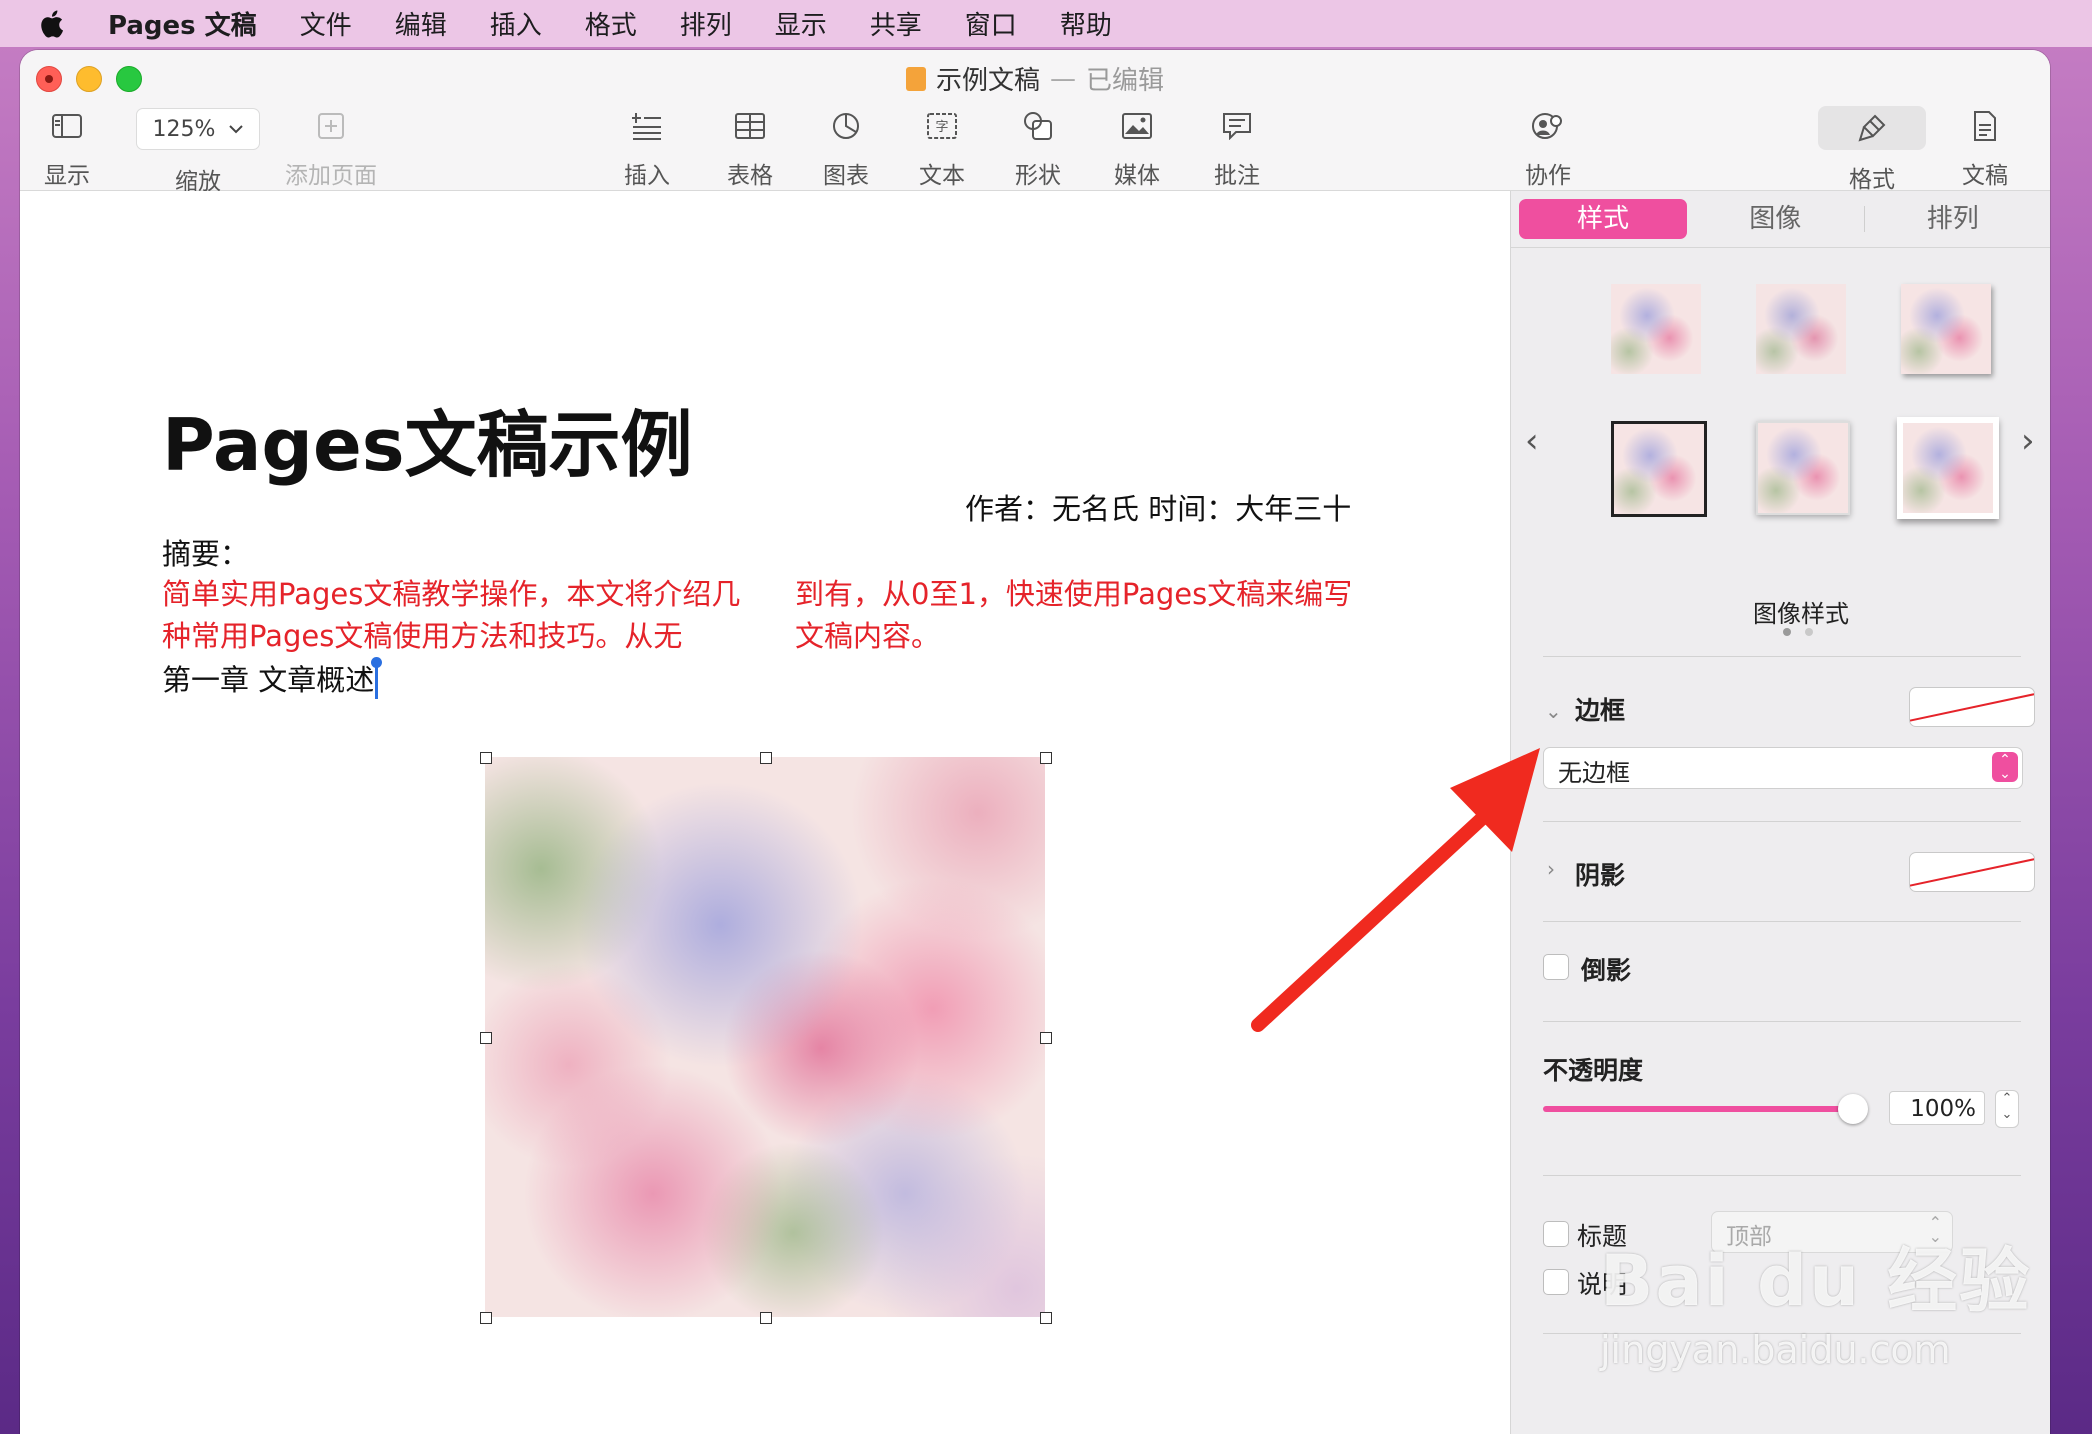 The image size is (2092, 1434). What do you see at coordinates (1086, 23) in the screenshot?
I see `menu-help: 帮助` at bounding box center [1086, 23].